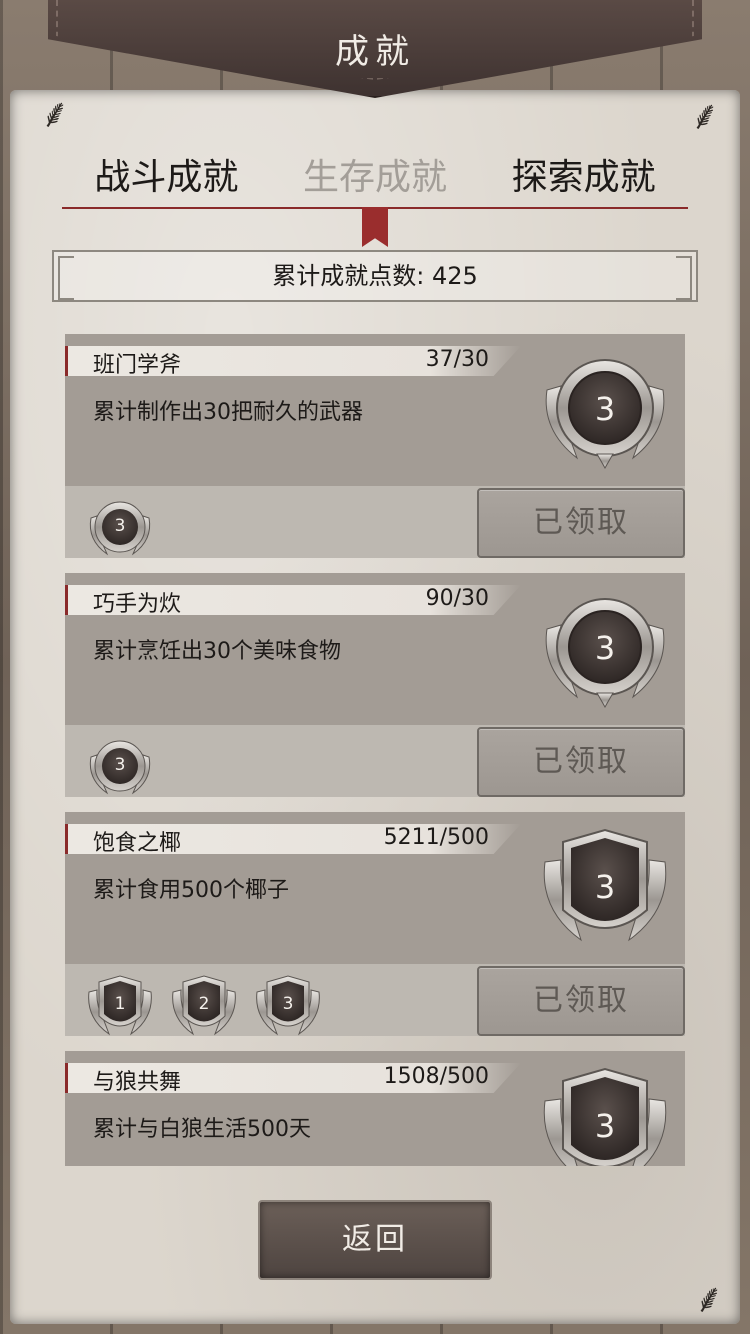 The width and height of the screenshot is (750, 1334). What do you see at coordinates (228, 412) in the screenshot?
I see `achievement-description: 累计制作出30把耐久的武器` at bounding box center [228, 412].